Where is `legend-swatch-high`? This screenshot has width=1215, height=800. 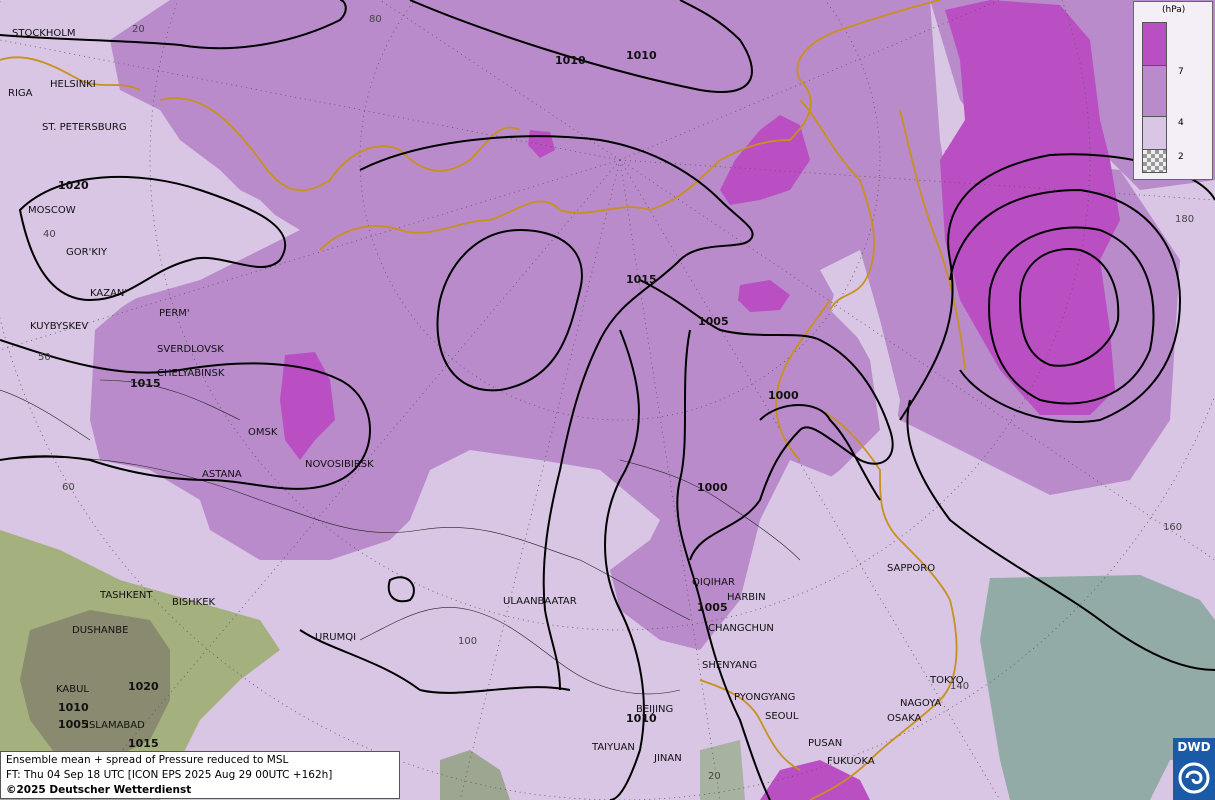
legend-swatch-high is located at coordinates (1154, 44).